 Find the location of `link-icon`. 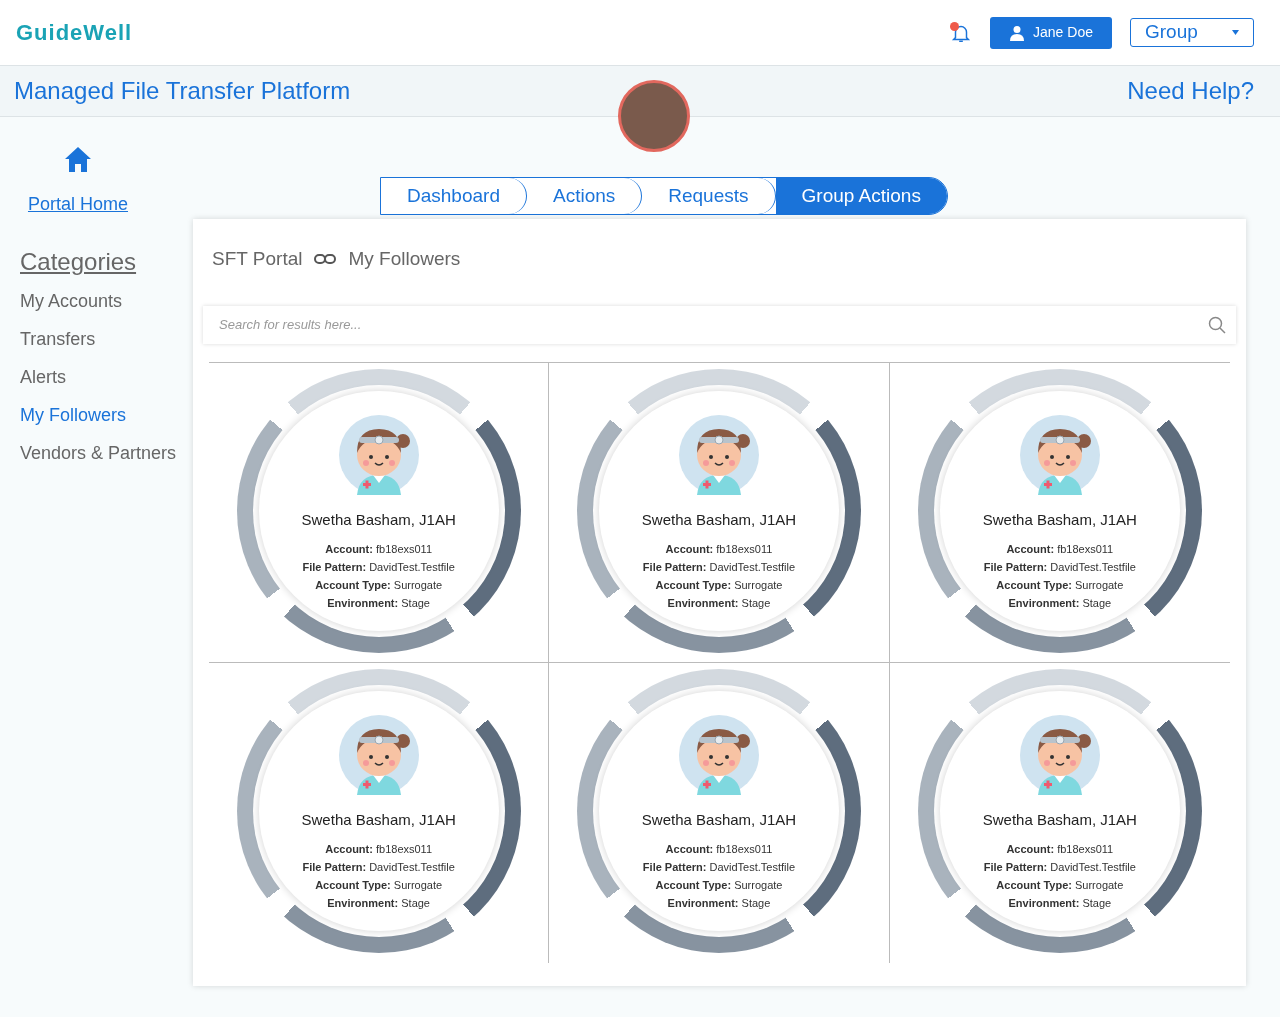

link-icon is located at coordinates (325, 259).